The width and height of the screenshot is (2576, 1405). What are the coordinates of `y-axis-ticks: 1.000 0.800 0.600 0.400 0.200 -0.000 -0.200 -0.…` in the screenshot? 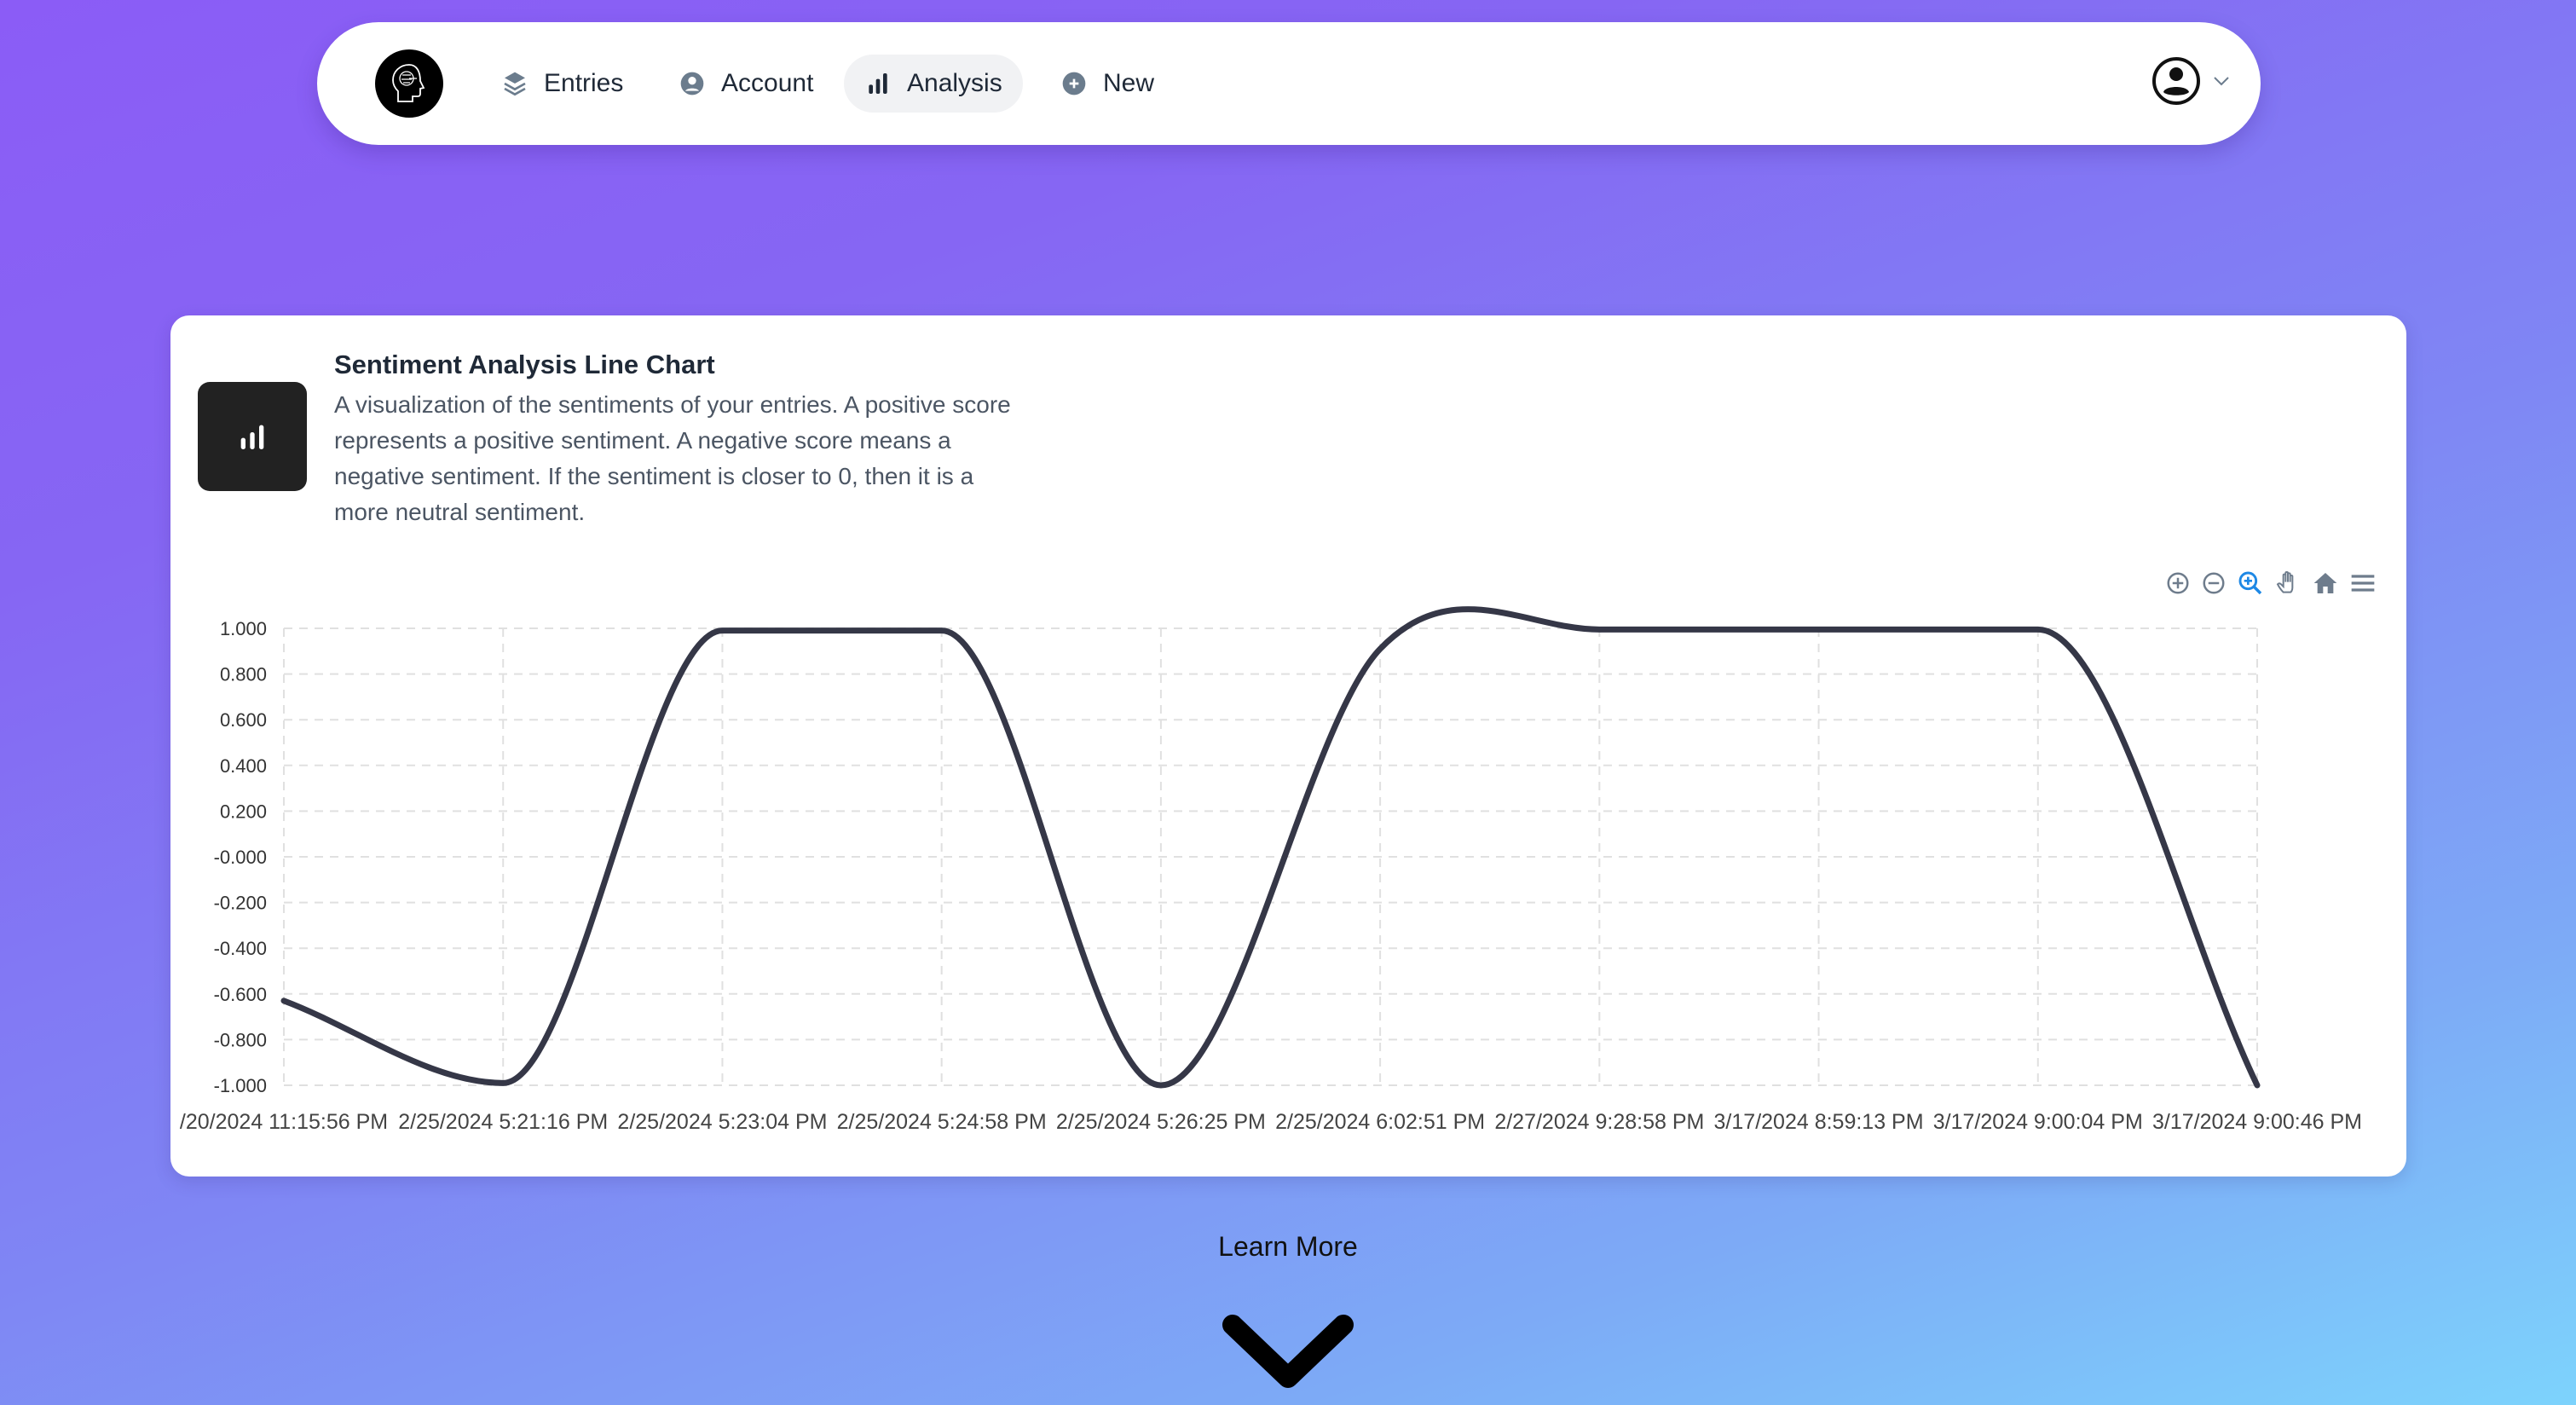 It's located at (240, 857).